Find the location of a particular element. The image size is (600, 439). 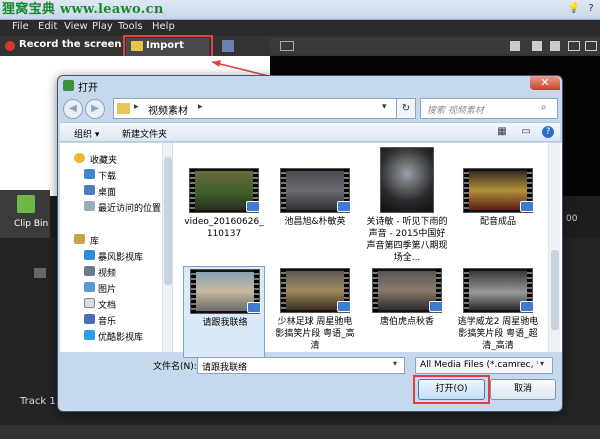

file-type-select: All Media Files (*.camrec, *.a ▾ is located at coordinates (484, 365).